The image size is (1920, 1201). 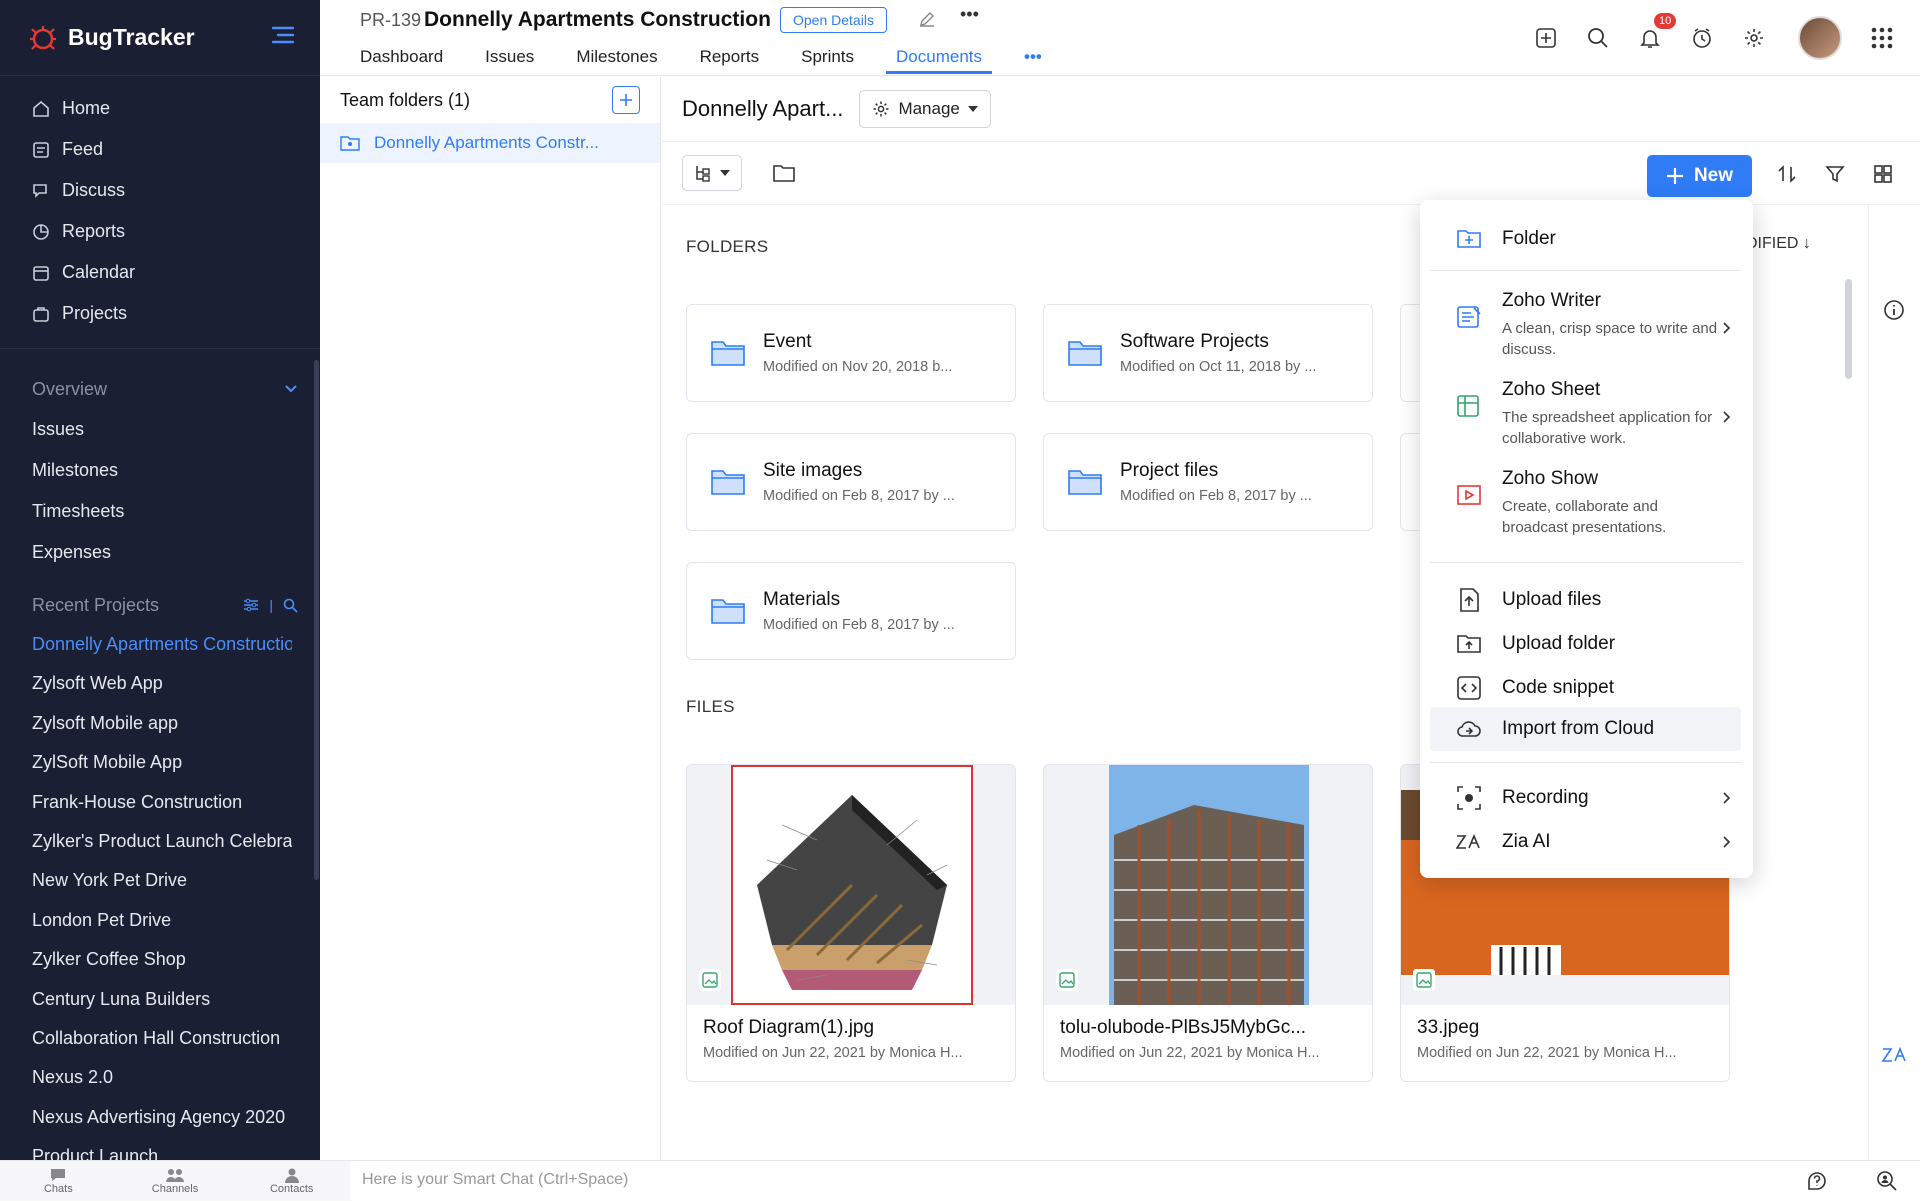 What do you see at coordinates (1820, 38) in the screenshot?
I see `user-avatar` at bounding box center [1820, 38].